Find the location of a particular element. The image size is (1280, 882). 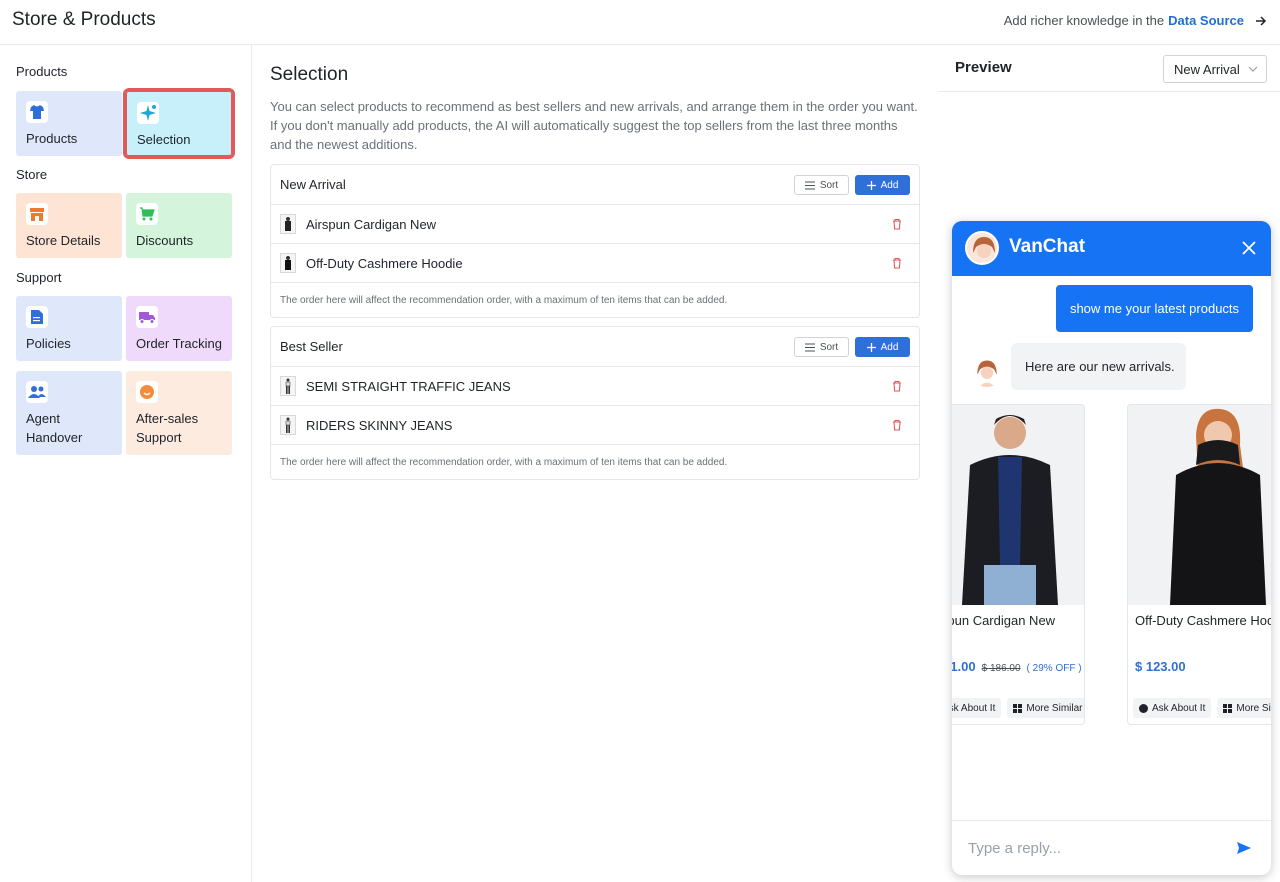

tile-label: Agent Handover is located at coordinates (54, 428).